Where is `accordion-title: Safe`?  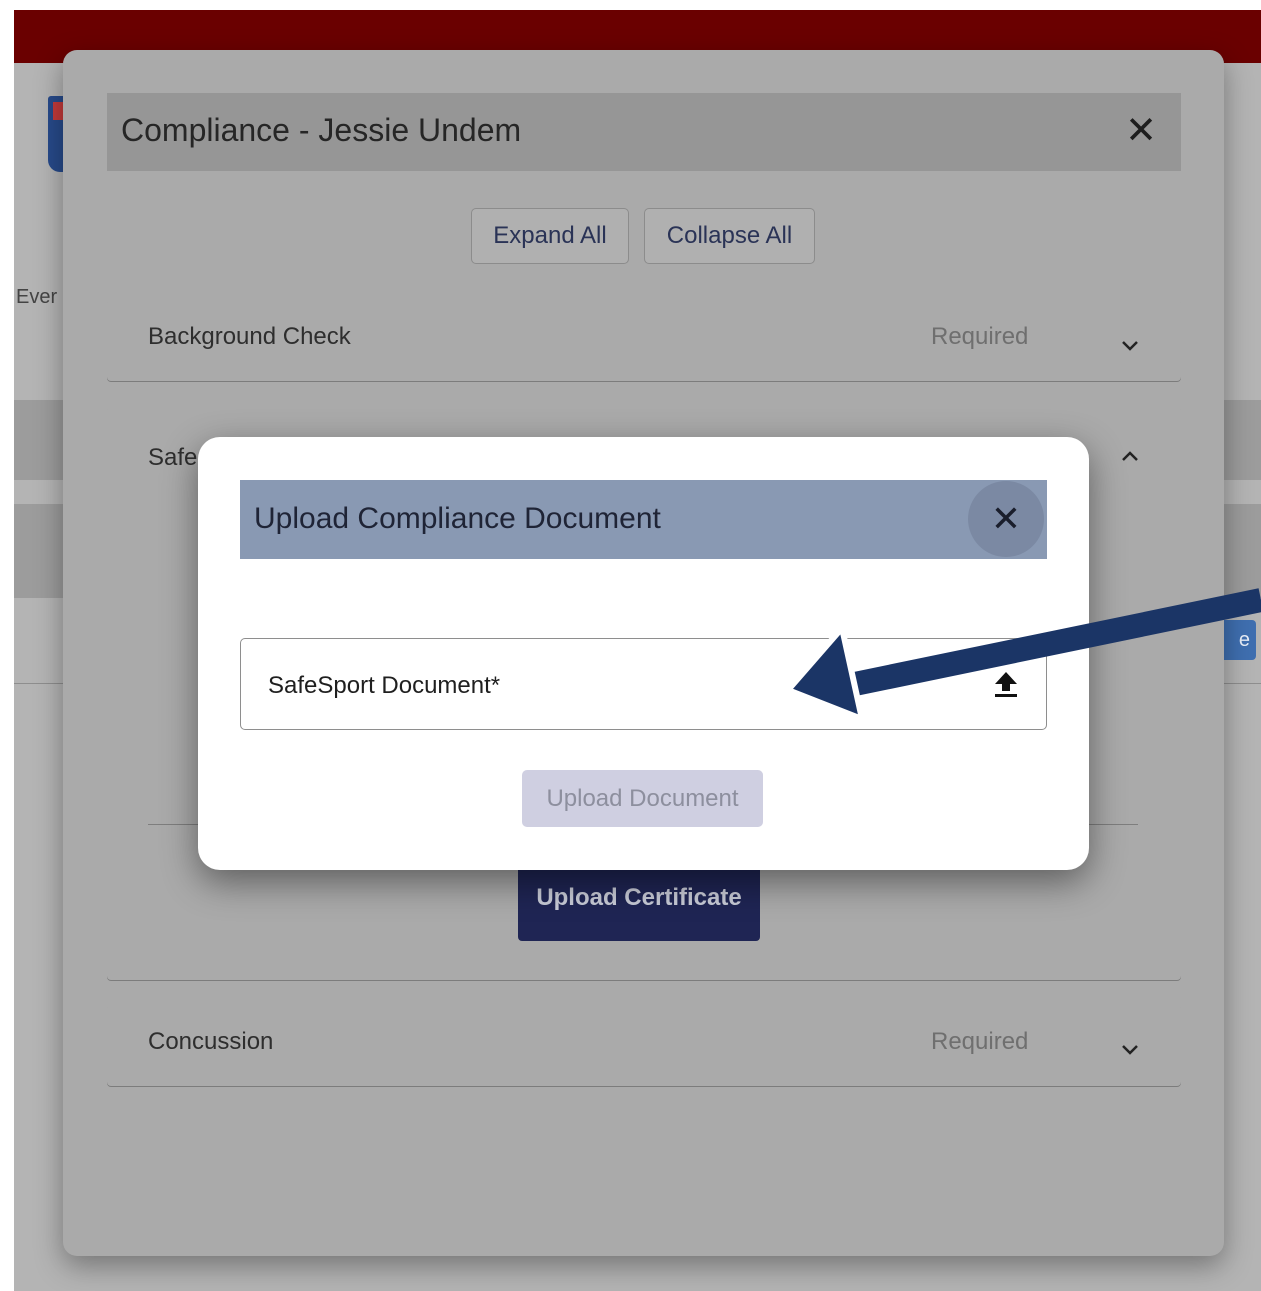
accordion-title: Safe is located at coordinates (173, 457).